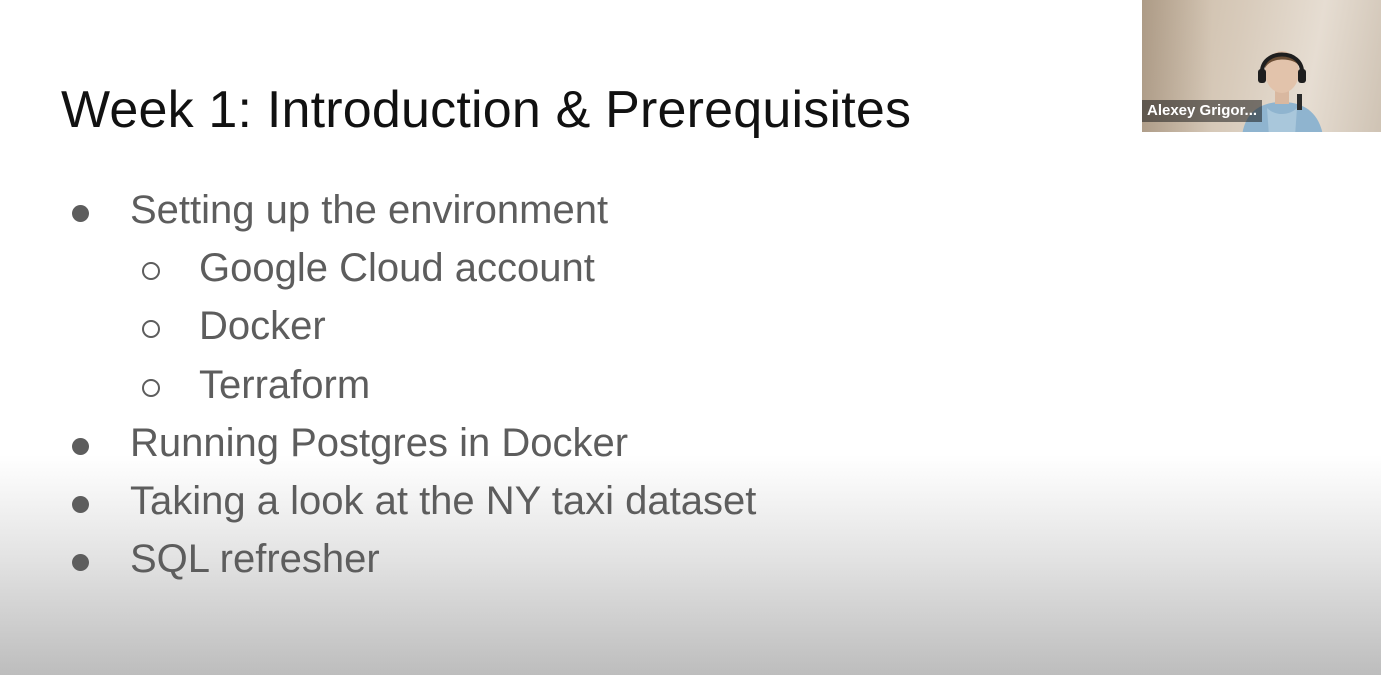 The height and width of the screenshot is (675, 1381). I want to click on bullet-text: Taking a look at the NY taxi dataset, so click(443, 500).